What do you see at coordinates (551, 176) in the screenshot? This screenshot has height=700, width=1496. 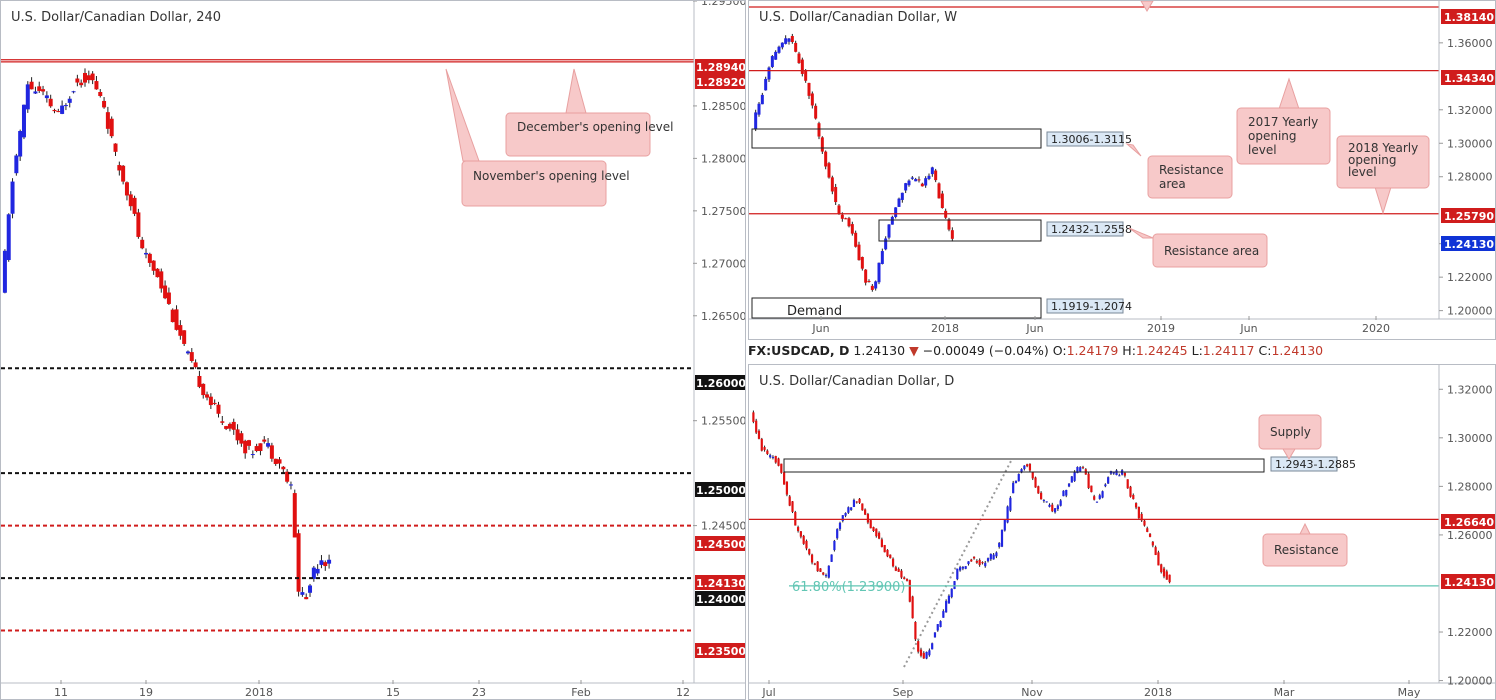 I see `november-note-text: November's opening level` at bounding box center [551, 176].